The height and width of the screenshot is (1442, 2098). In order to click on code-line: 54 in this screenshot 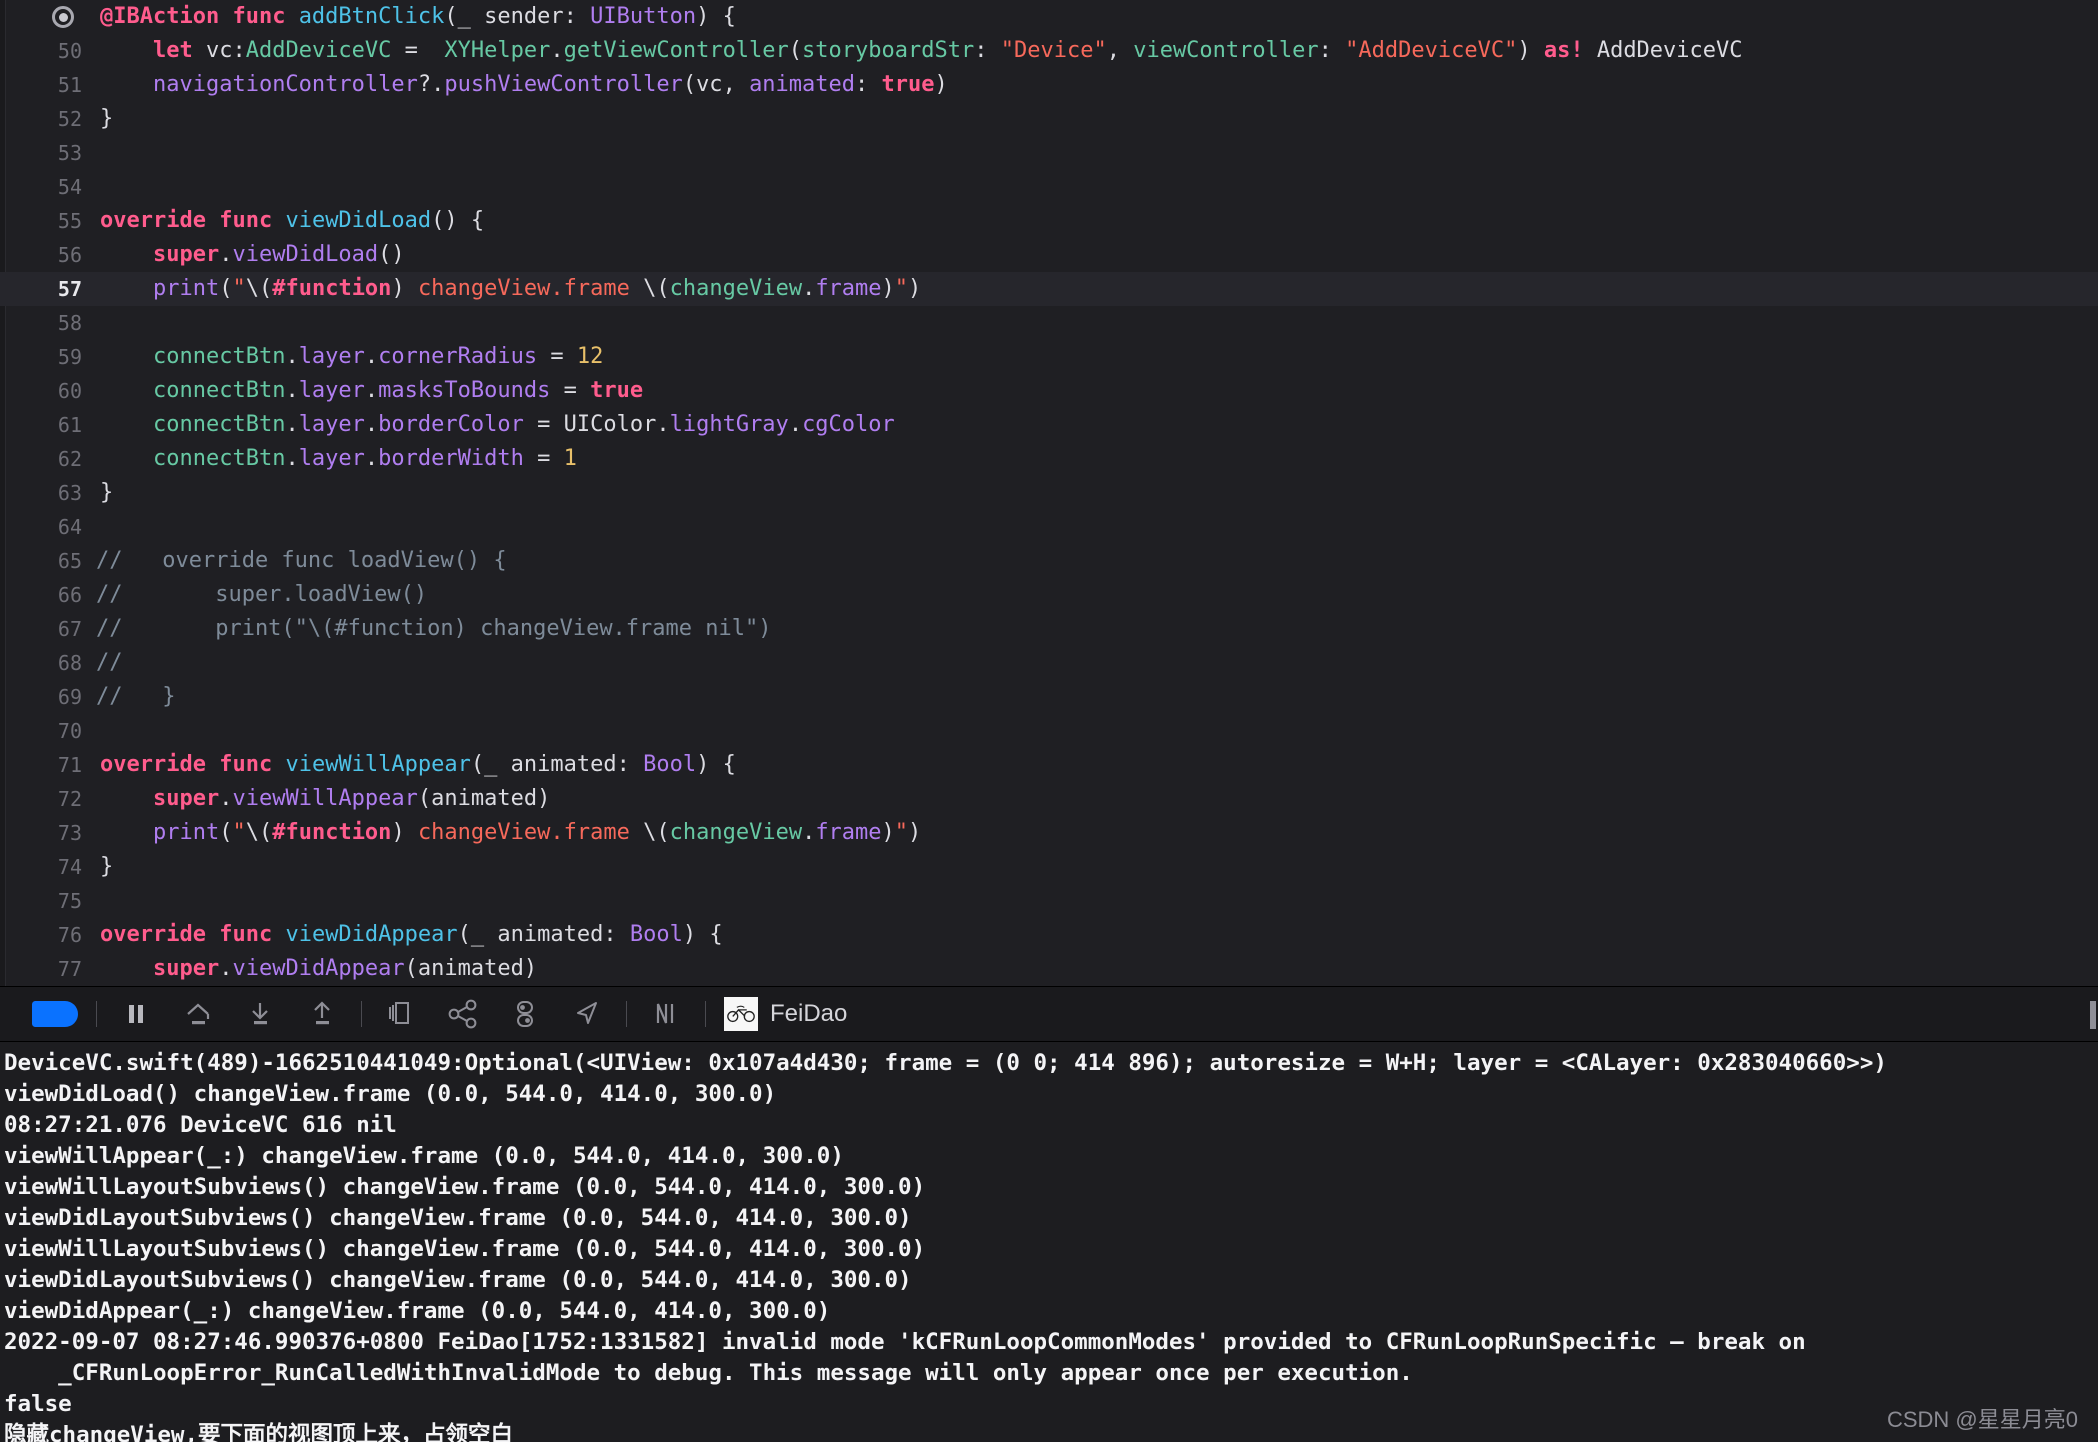, I will do `click(1049, 187)`.